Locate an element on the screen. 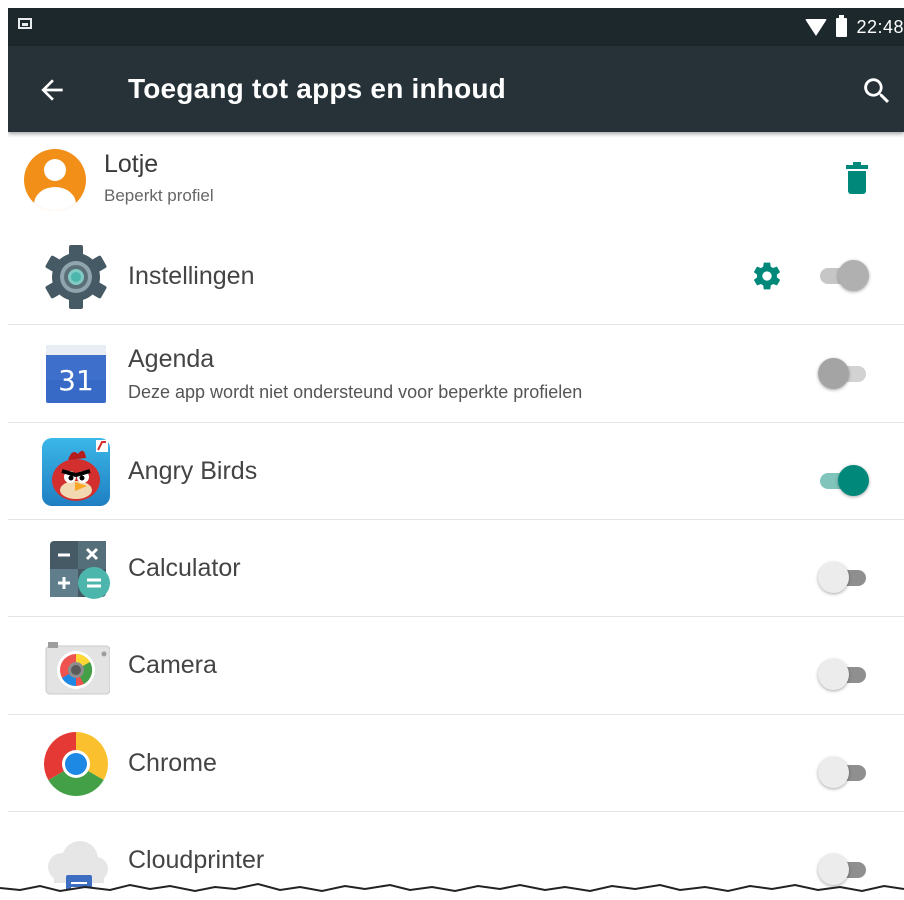 This screenshot has width=904, height=900. app-row-angry-birds: Angry Birds is located at coordinates (456, 471).